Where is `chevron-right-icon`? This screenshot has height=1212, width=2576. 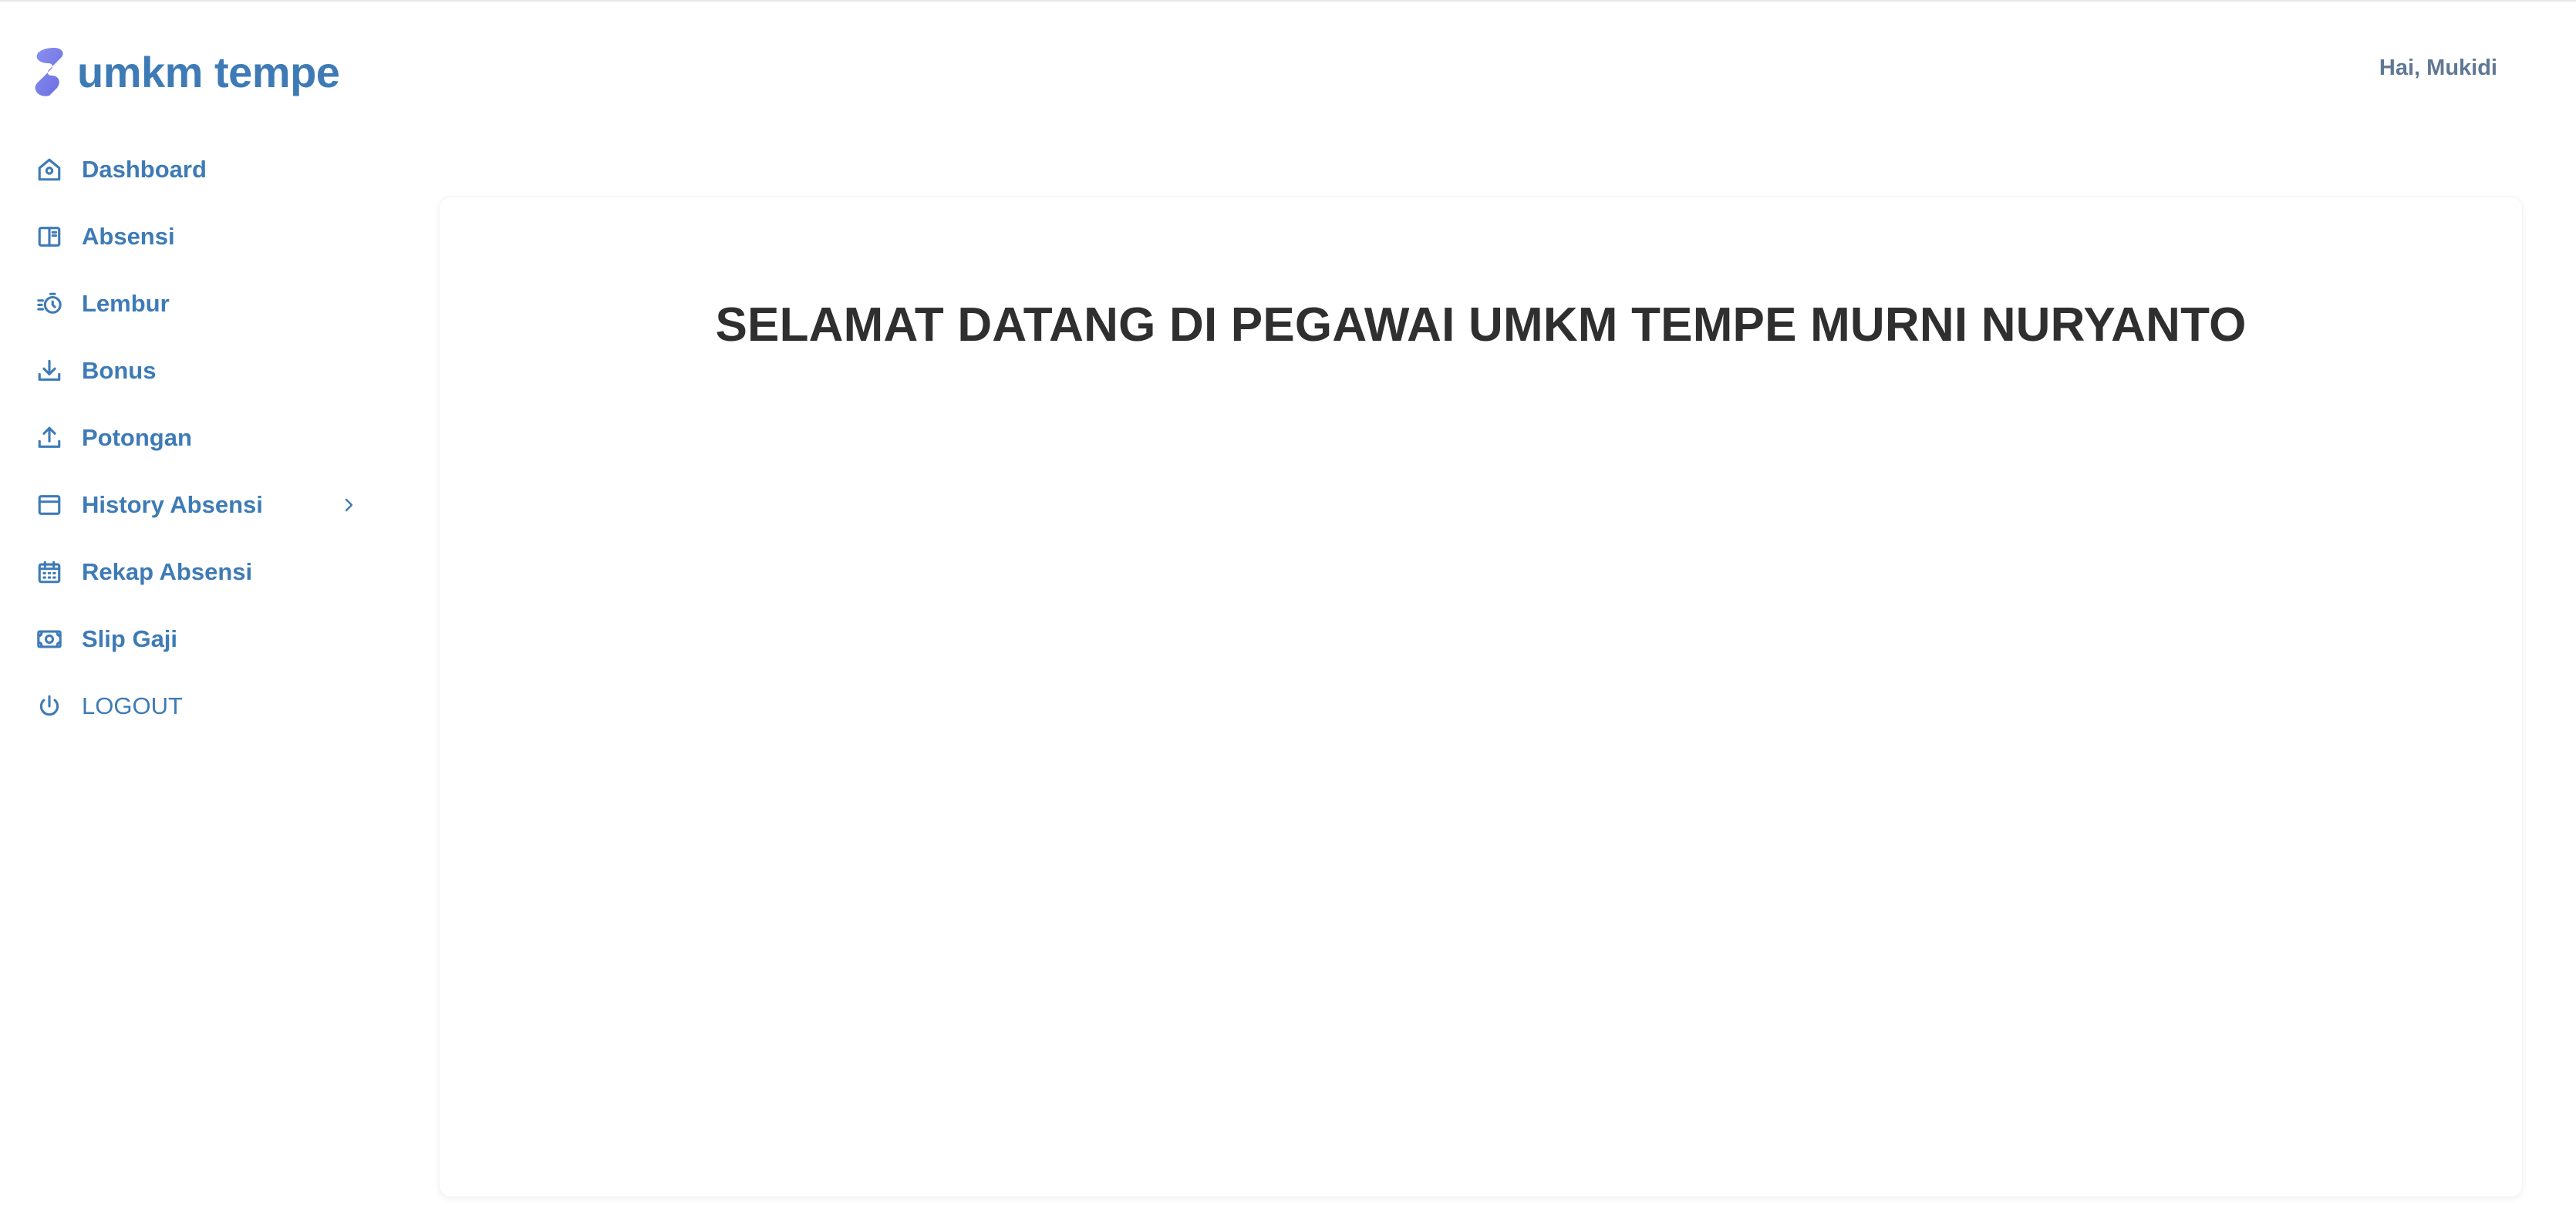 chevron-right-icon is located at coordinates (348, 505).